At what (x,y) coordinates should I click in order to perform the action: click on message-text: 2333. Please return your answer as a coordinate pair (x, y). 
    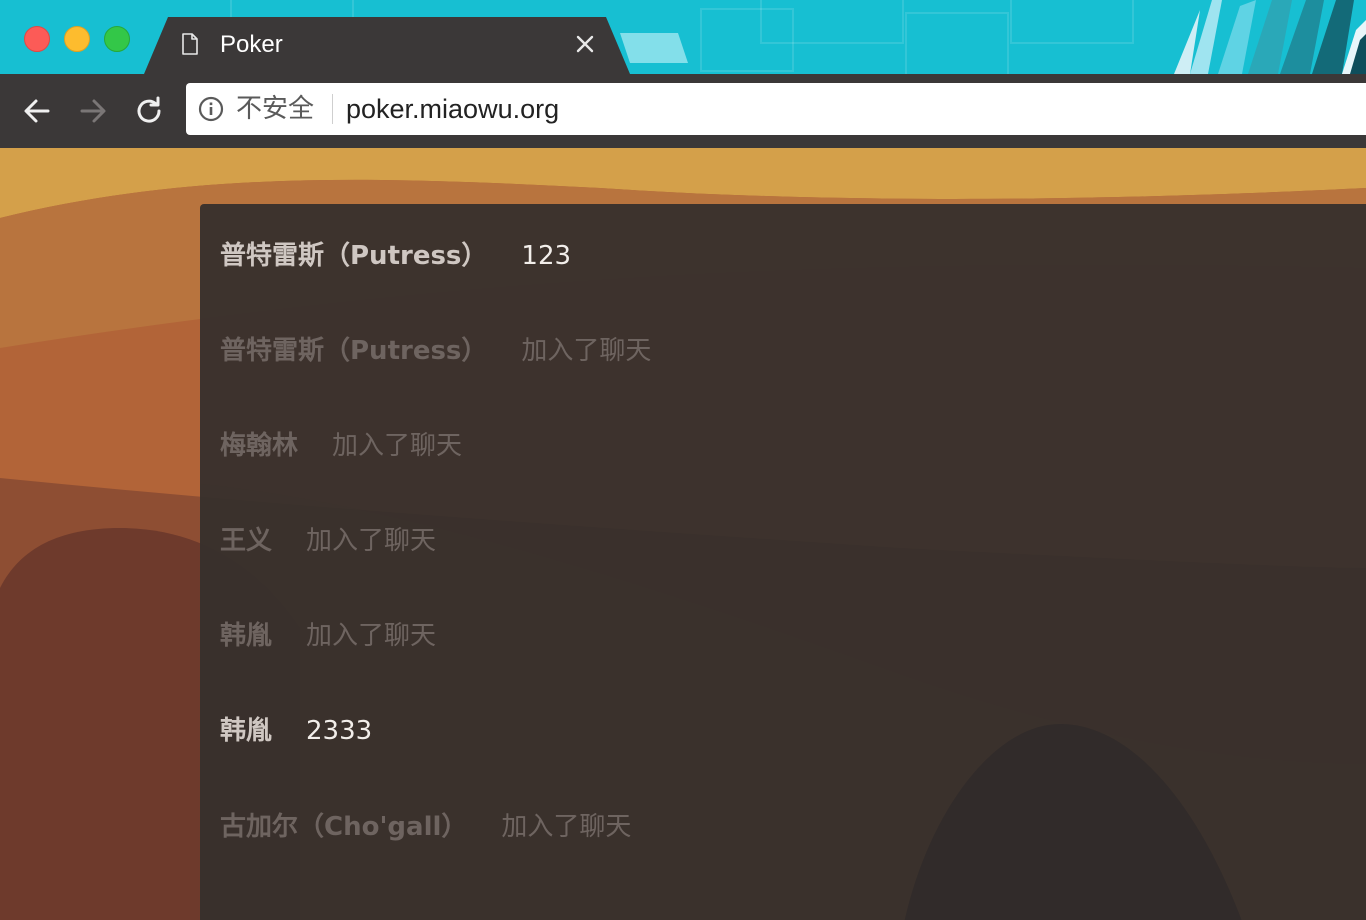
    Looking at the image, I should click on (339, 731).